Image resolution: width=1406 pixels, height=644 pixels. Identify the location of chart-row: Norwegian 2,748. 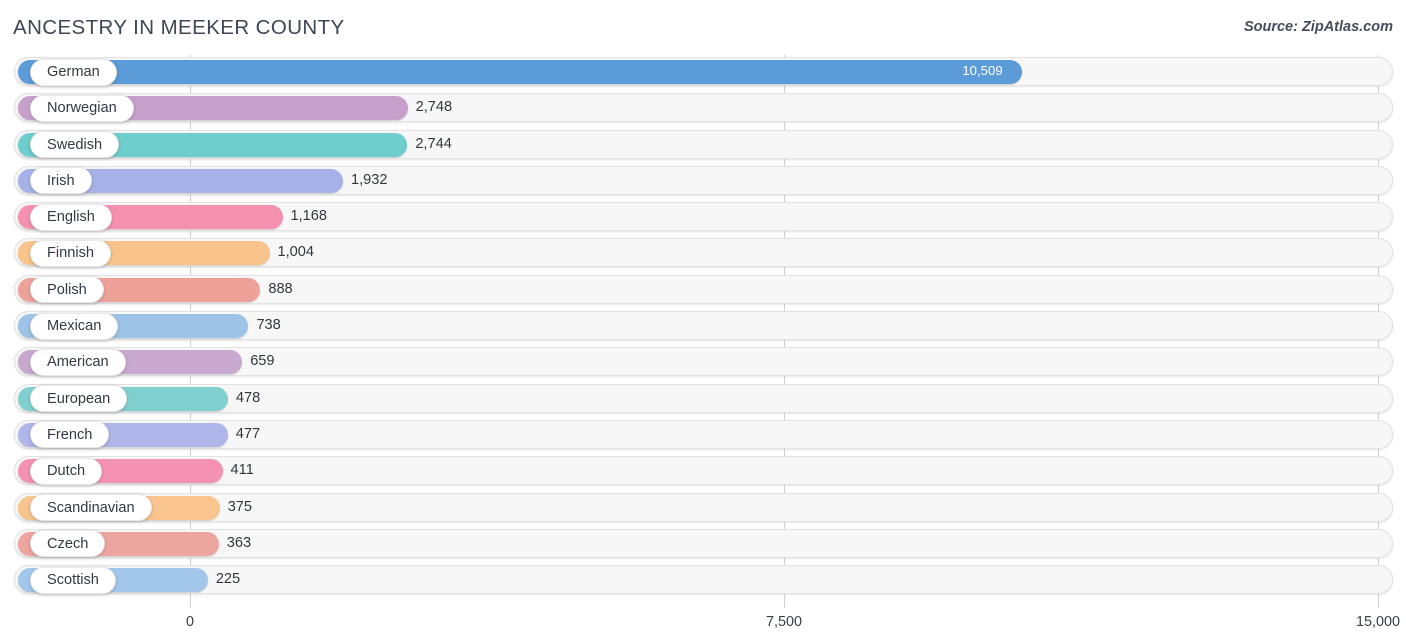
(703, 109).